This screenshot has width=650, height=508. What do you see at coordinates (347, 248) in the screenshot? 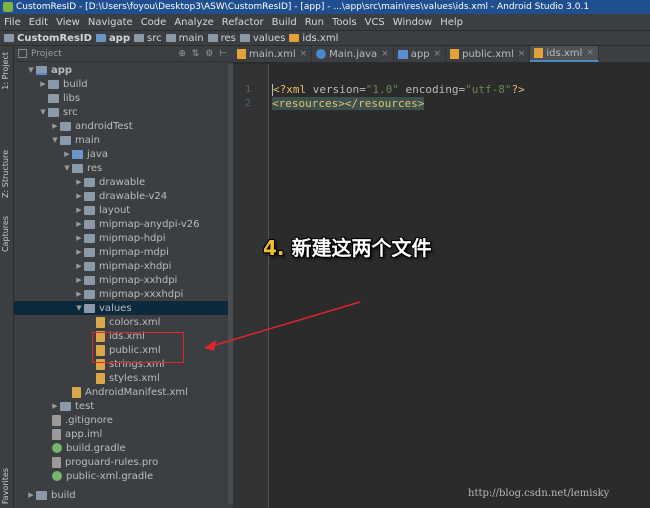
I see `annotation-text: 4. 新建这两个文件` at bounding box center [347, 248].